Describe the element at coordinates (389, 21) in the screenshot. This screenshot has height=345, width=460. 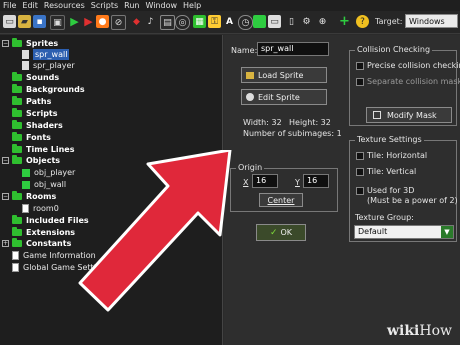
I see `target-label: Target:` at that location.